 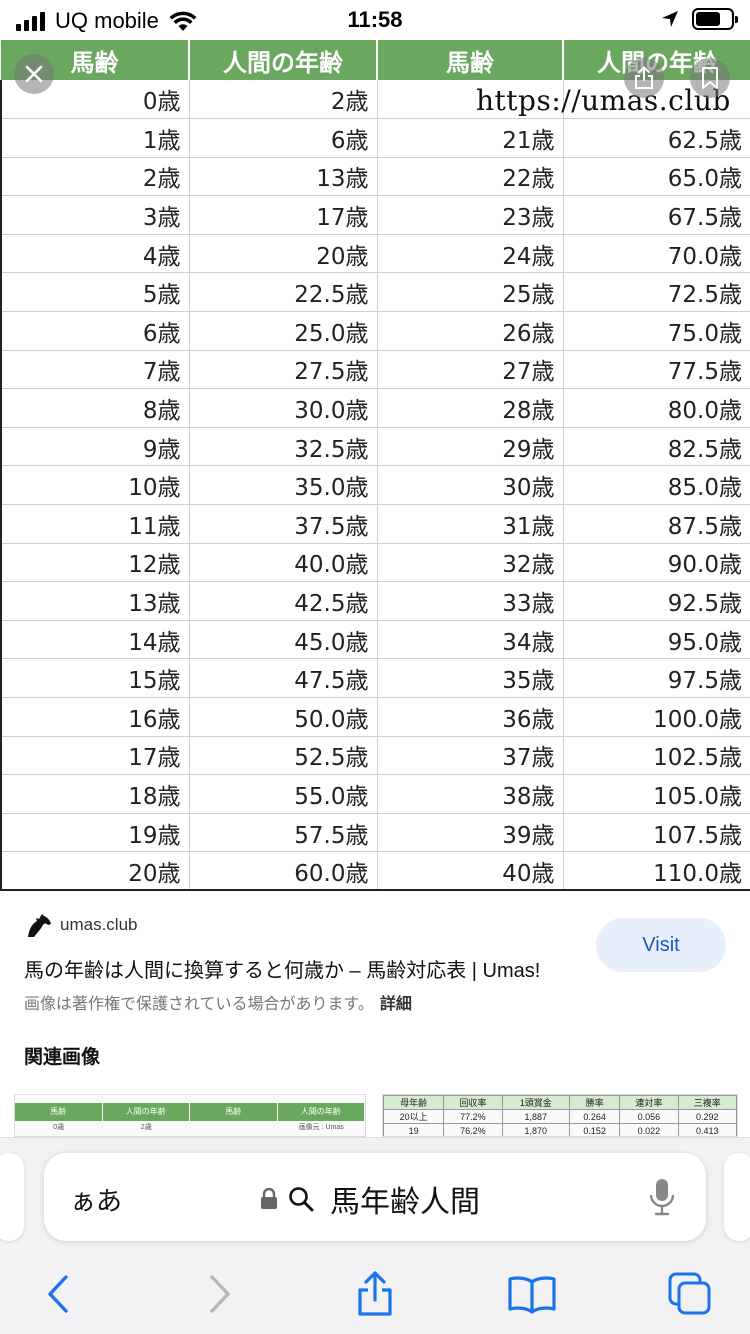 I want to click on next-tab-card, so click(x=737, y=1197).